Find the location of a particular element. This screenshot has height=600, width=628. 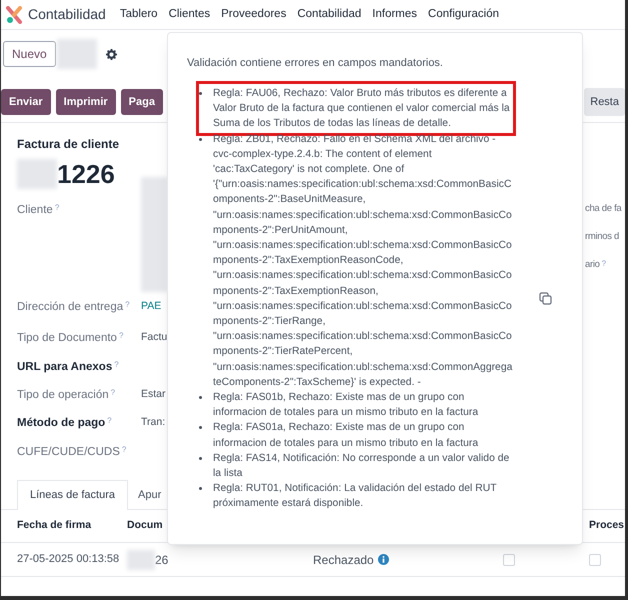

field-label: ario is located at coordinates (592, 265).